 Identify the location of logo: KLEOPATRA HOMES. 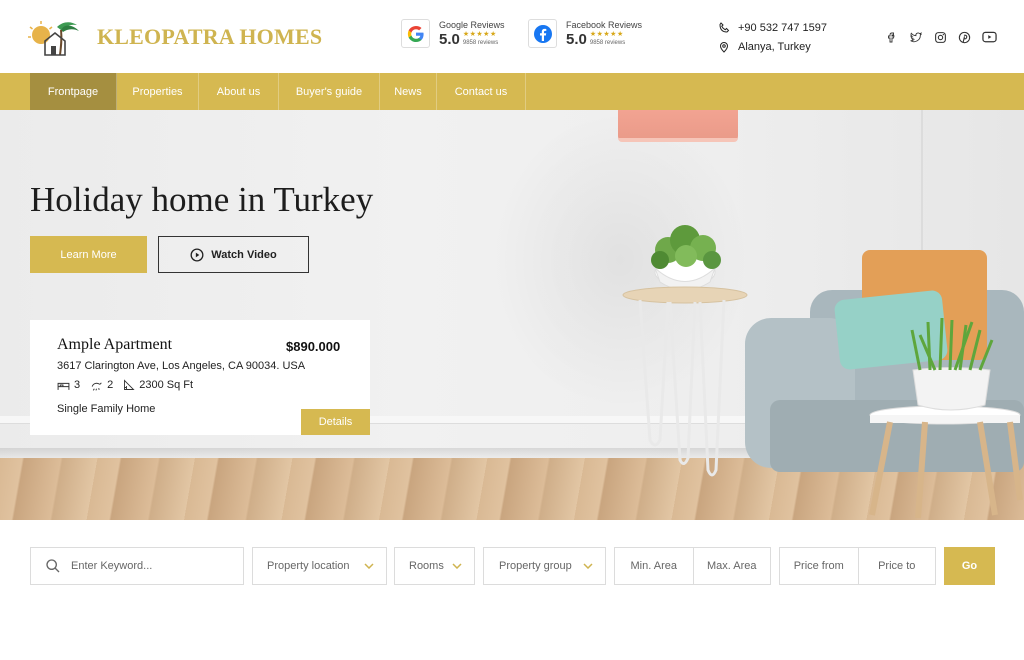
(174, 37).